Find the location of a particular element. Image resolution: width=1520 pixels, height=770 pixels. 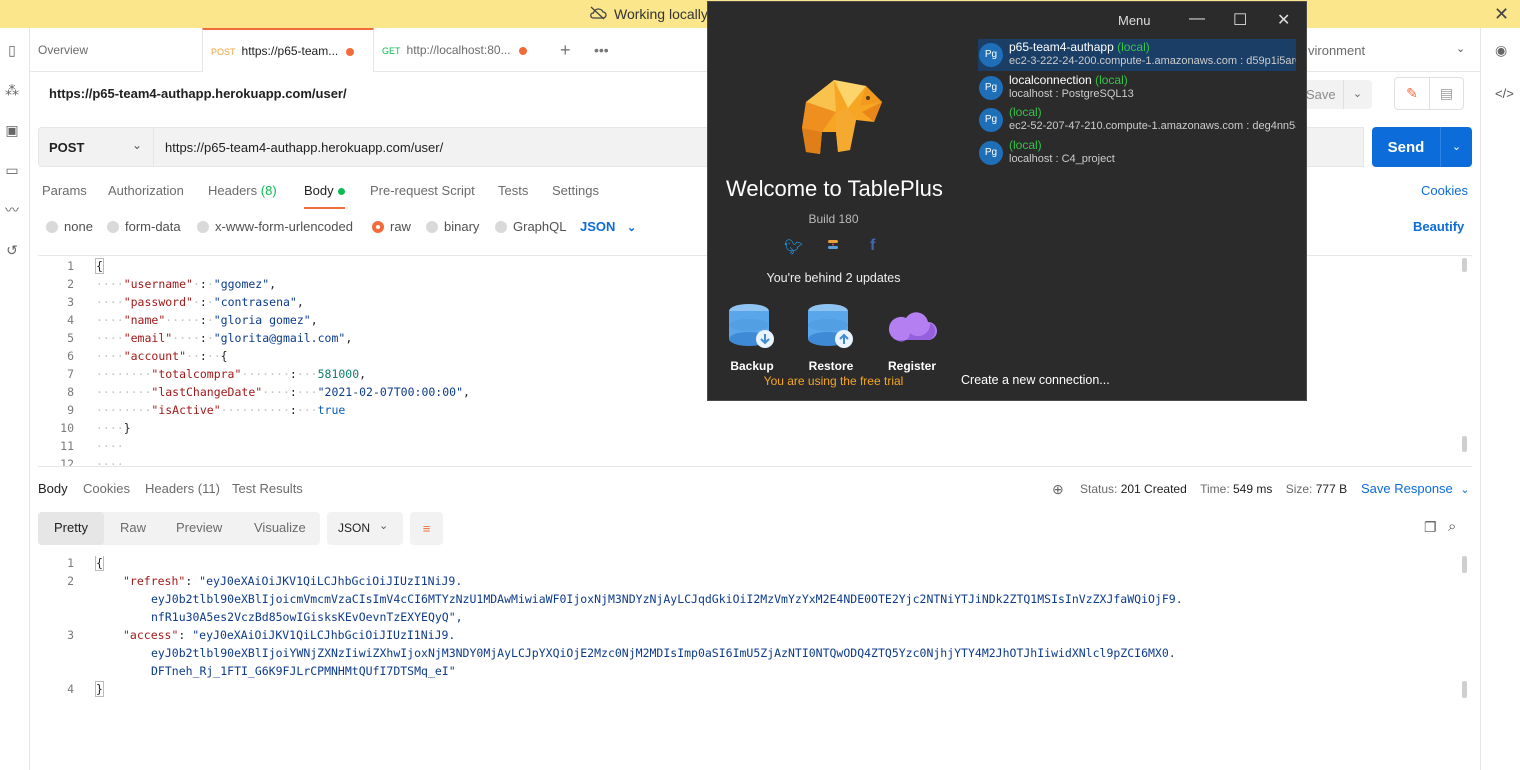

response-tab-cookies: Cookies is located at coordinates (106, 488).